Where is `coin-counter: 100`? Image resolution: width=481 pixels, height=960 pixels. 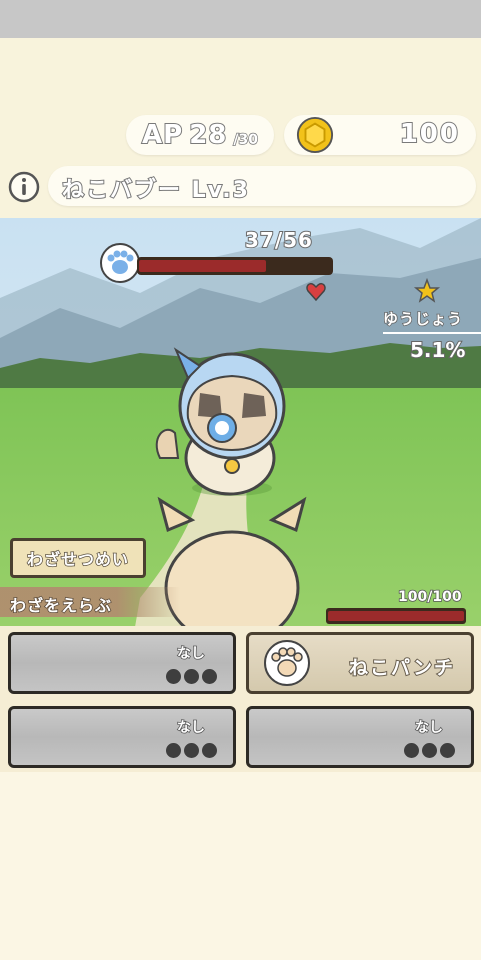
coin-counter: 100 is located at coordinates (380, 135).